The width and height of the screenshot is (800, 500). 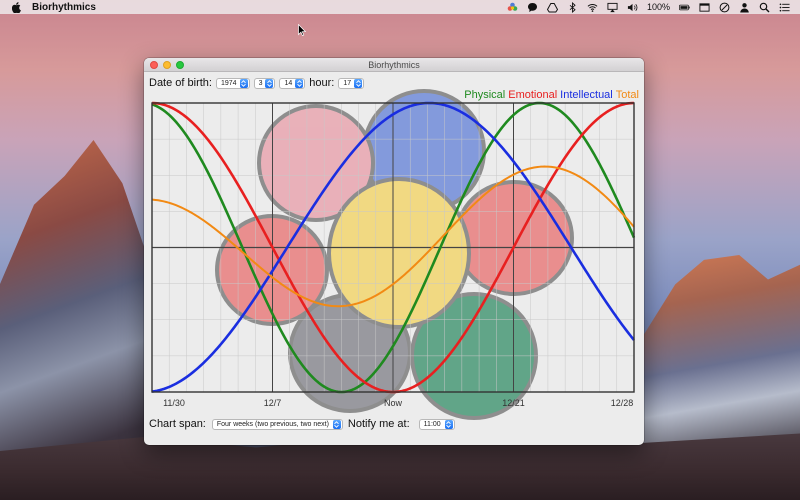 I want to click on volume-icon, so click(x=632, y=7).